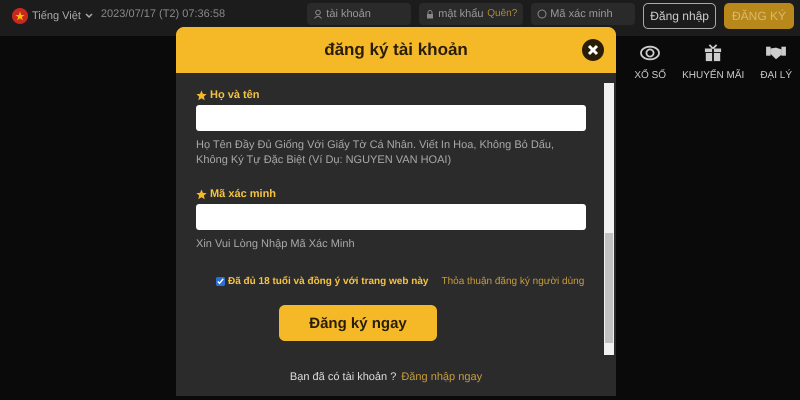 This screenshot has width=800, height=400. I want to click on account-question: Bạn đã có tài khoản ?, so click(343, 377).